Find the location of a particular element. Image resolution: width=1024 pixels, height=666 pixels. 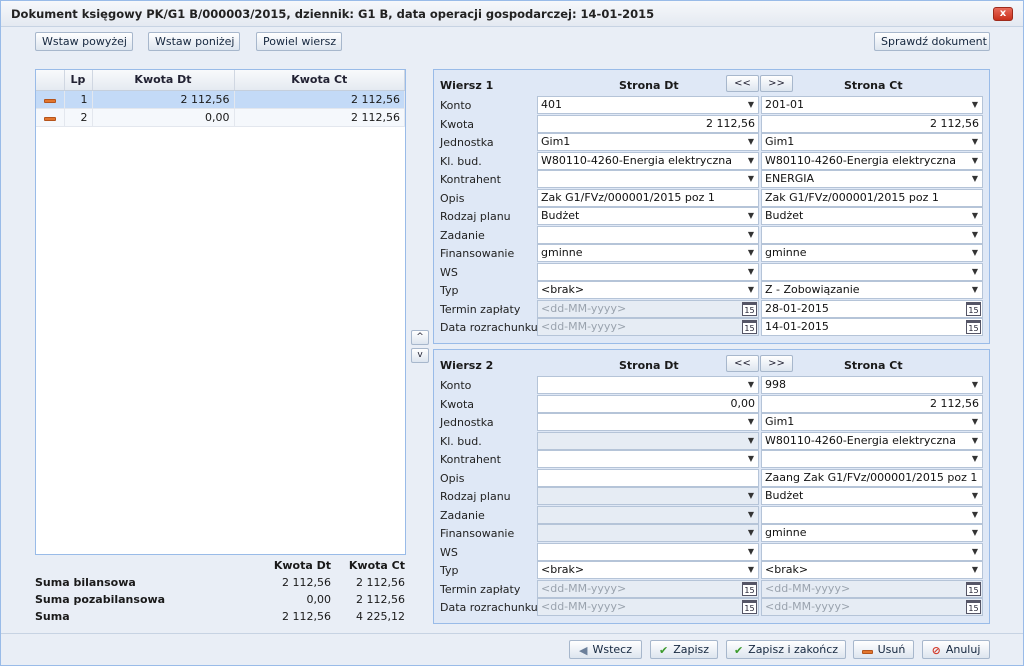

save-button: ✔ Zapisz is located at coordinates (684, 649).